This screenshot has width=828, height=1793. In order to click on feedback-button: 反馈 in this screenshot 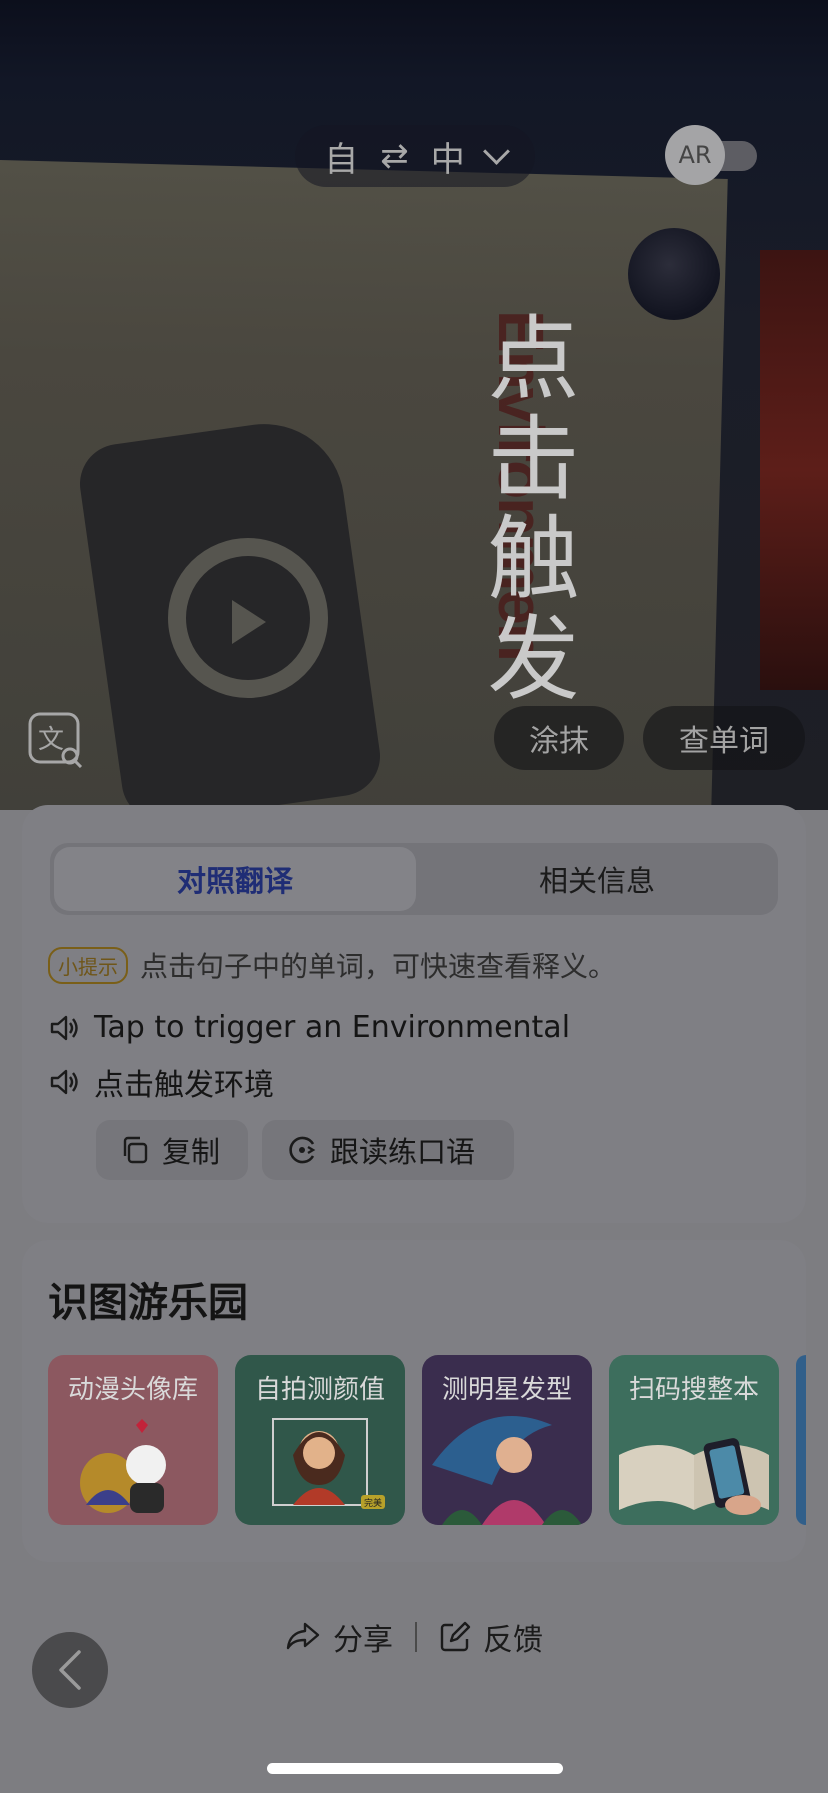, I will do `click(491, 1637)`.